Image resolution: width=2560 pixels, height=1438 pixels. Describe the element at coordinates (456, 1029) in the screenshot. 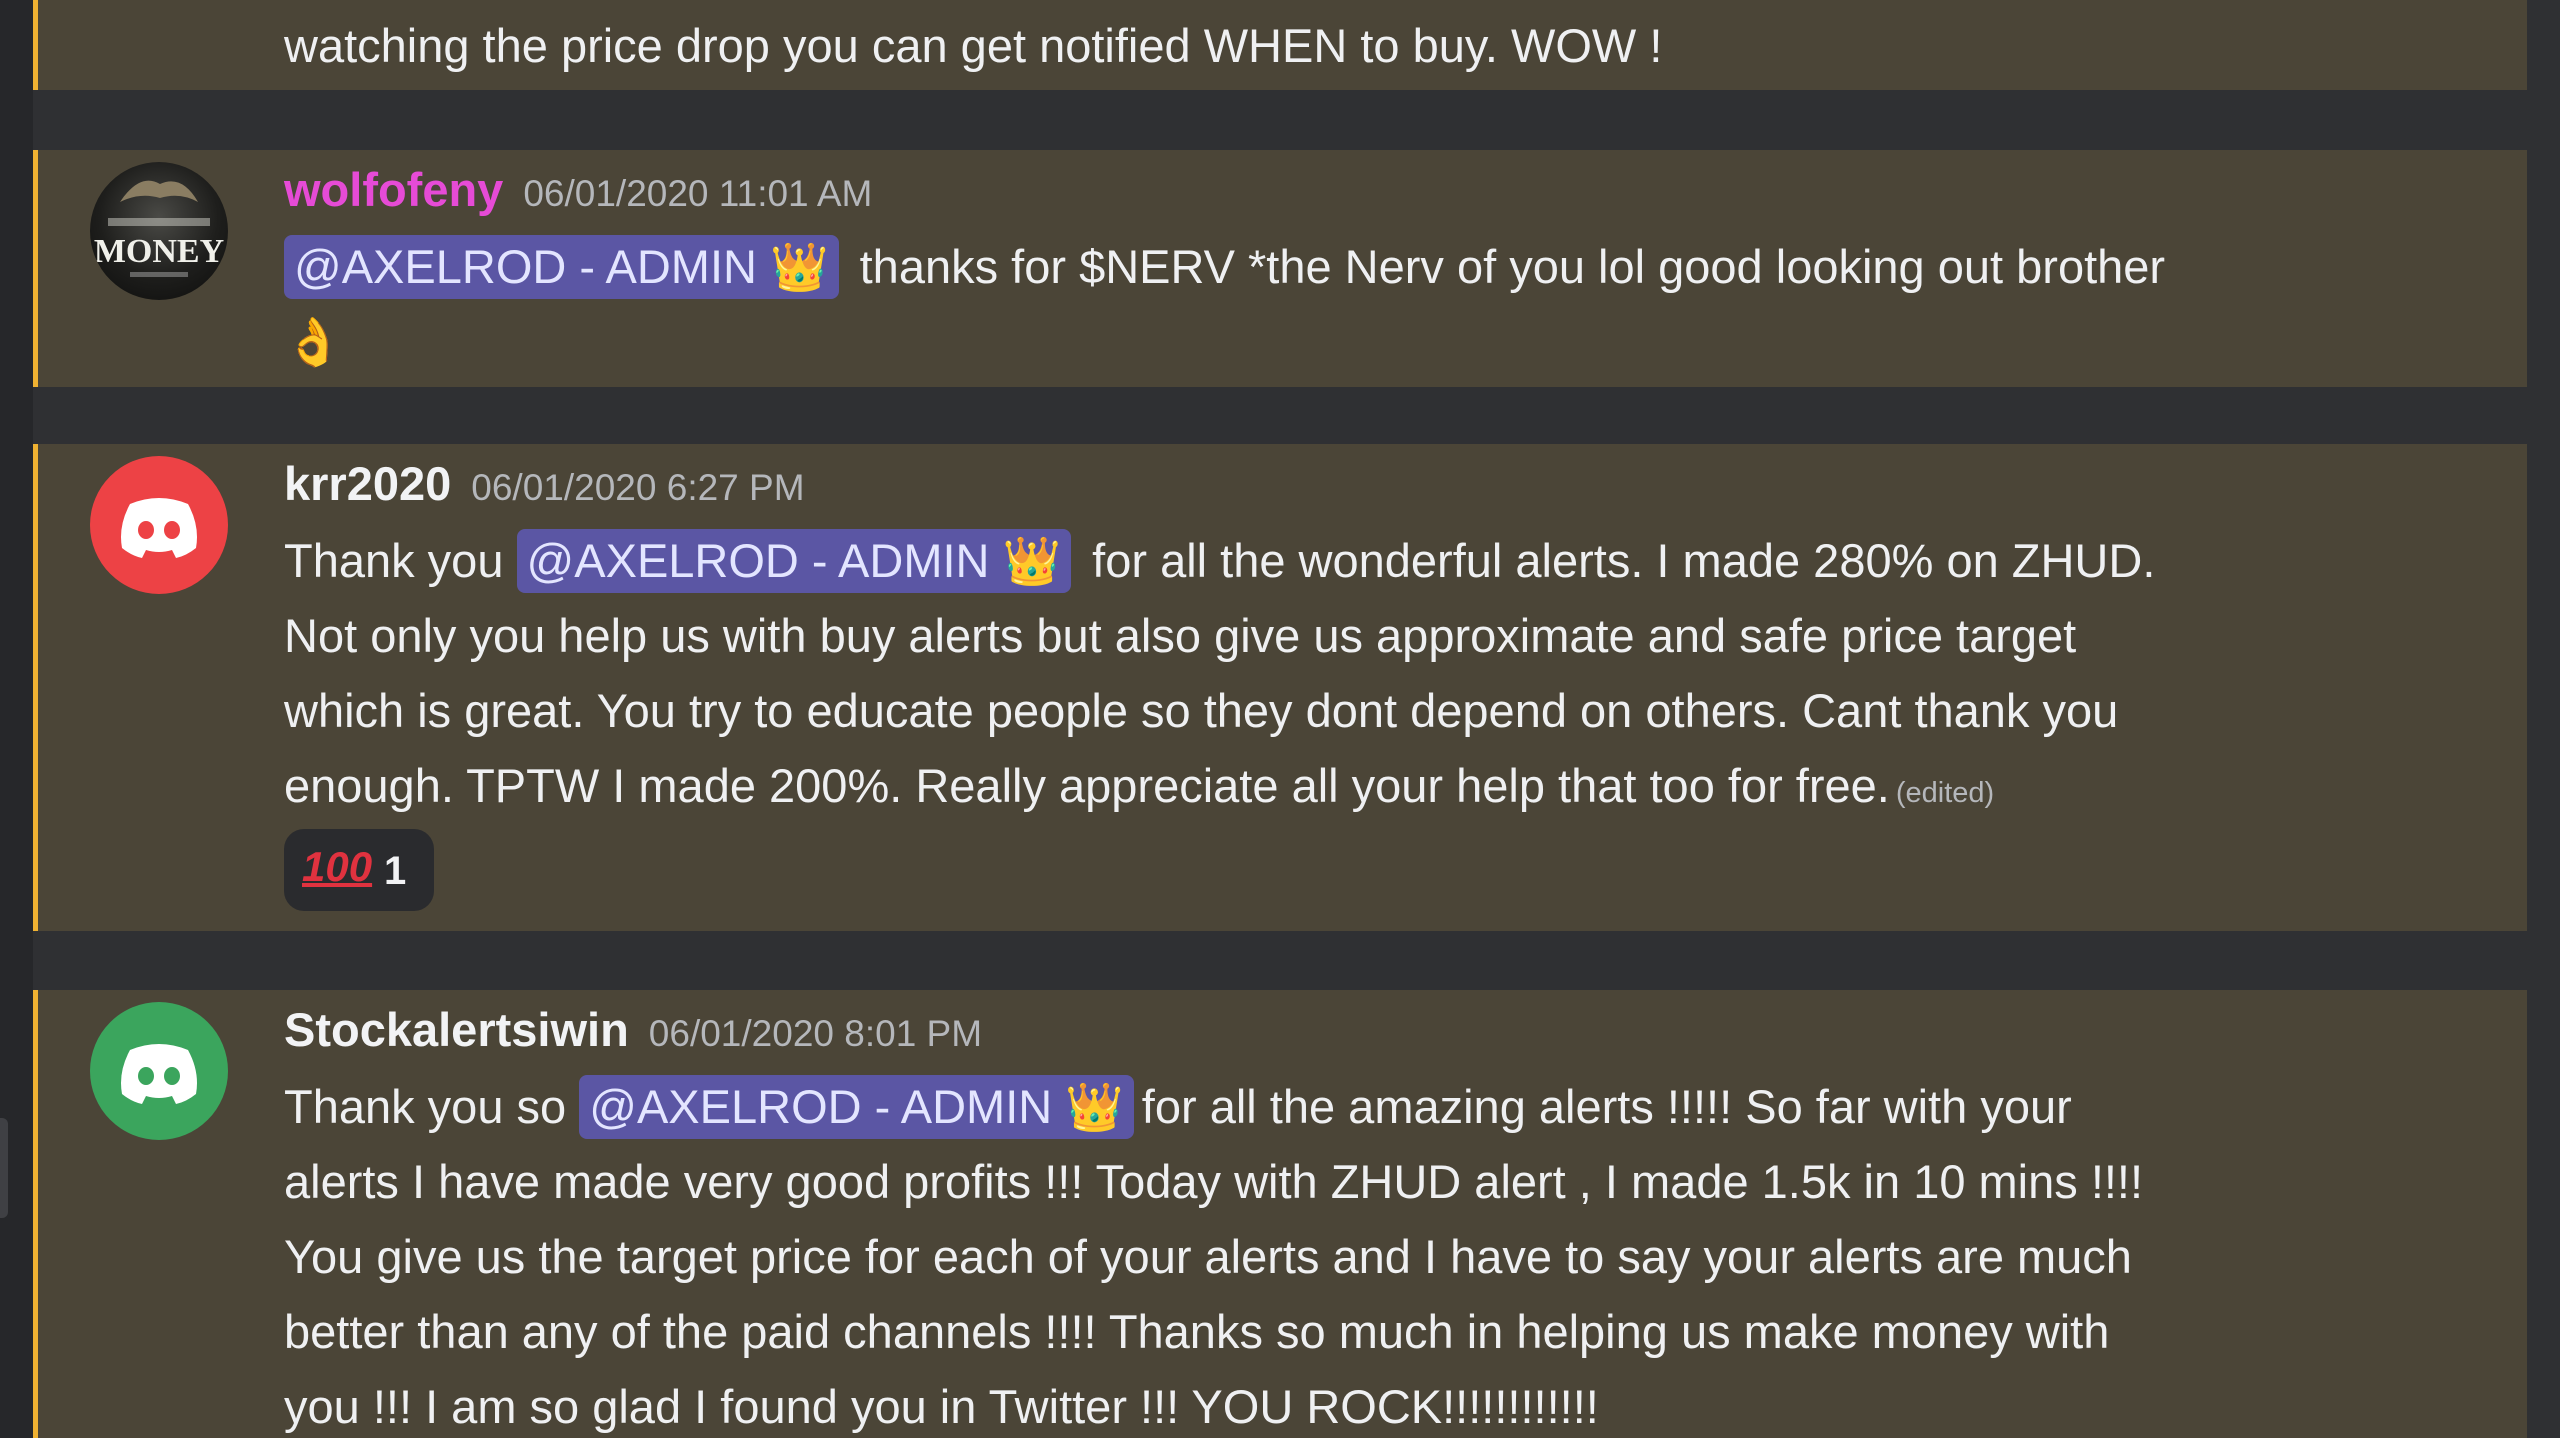

I see `username: Stockalertsiwin` at that location.